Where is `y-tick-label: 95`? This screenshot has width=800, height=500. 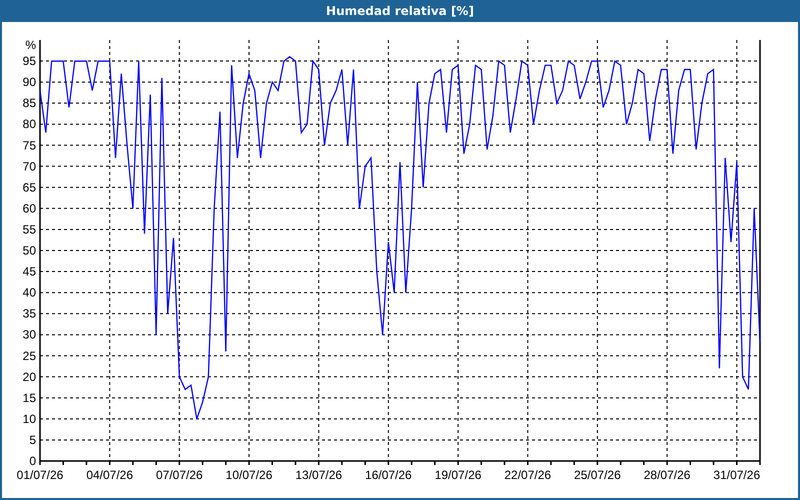 y-tick-label: 95 is located at coordinates (29, 61).